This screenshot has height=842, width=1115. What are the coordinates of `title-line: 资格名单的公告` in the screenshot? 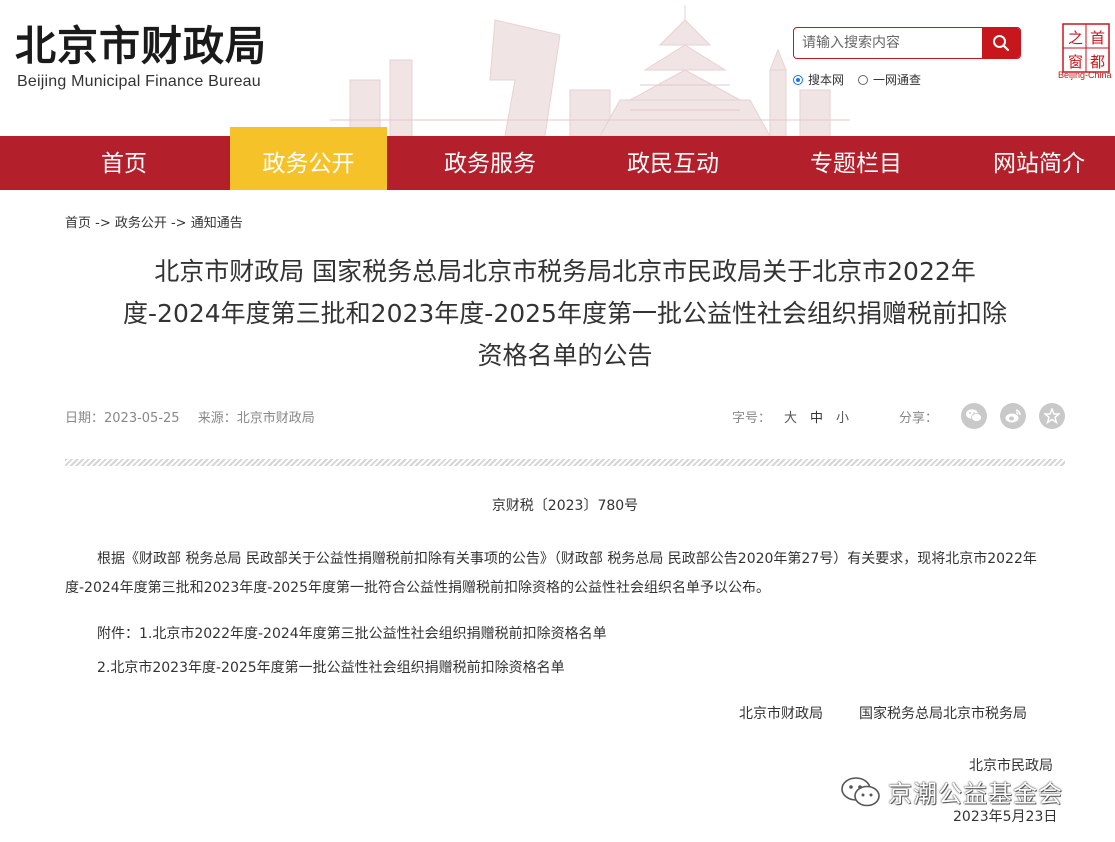 It's located at (565, 355).